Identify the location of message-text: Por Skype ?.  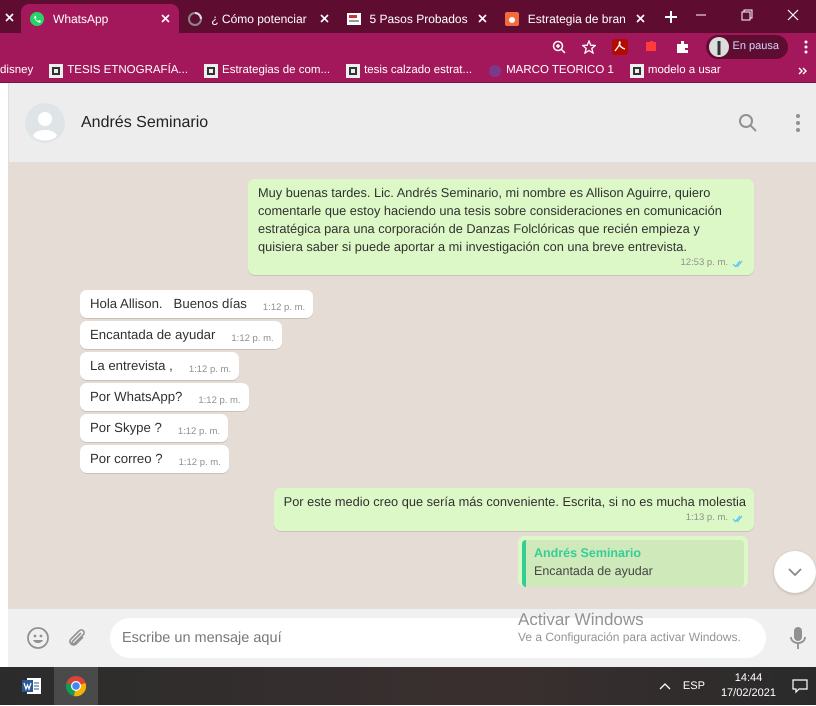
(126, 428).